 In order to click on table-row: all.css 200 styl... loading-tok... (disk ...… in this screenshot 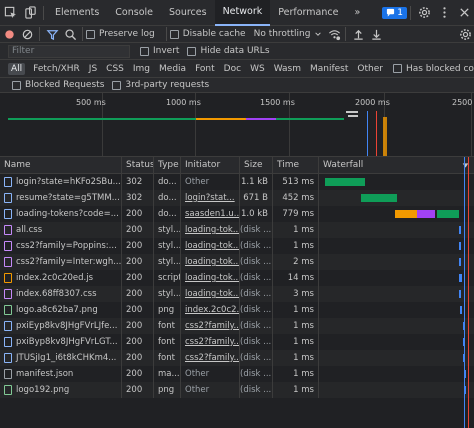, I will do `click(237, 230)`.